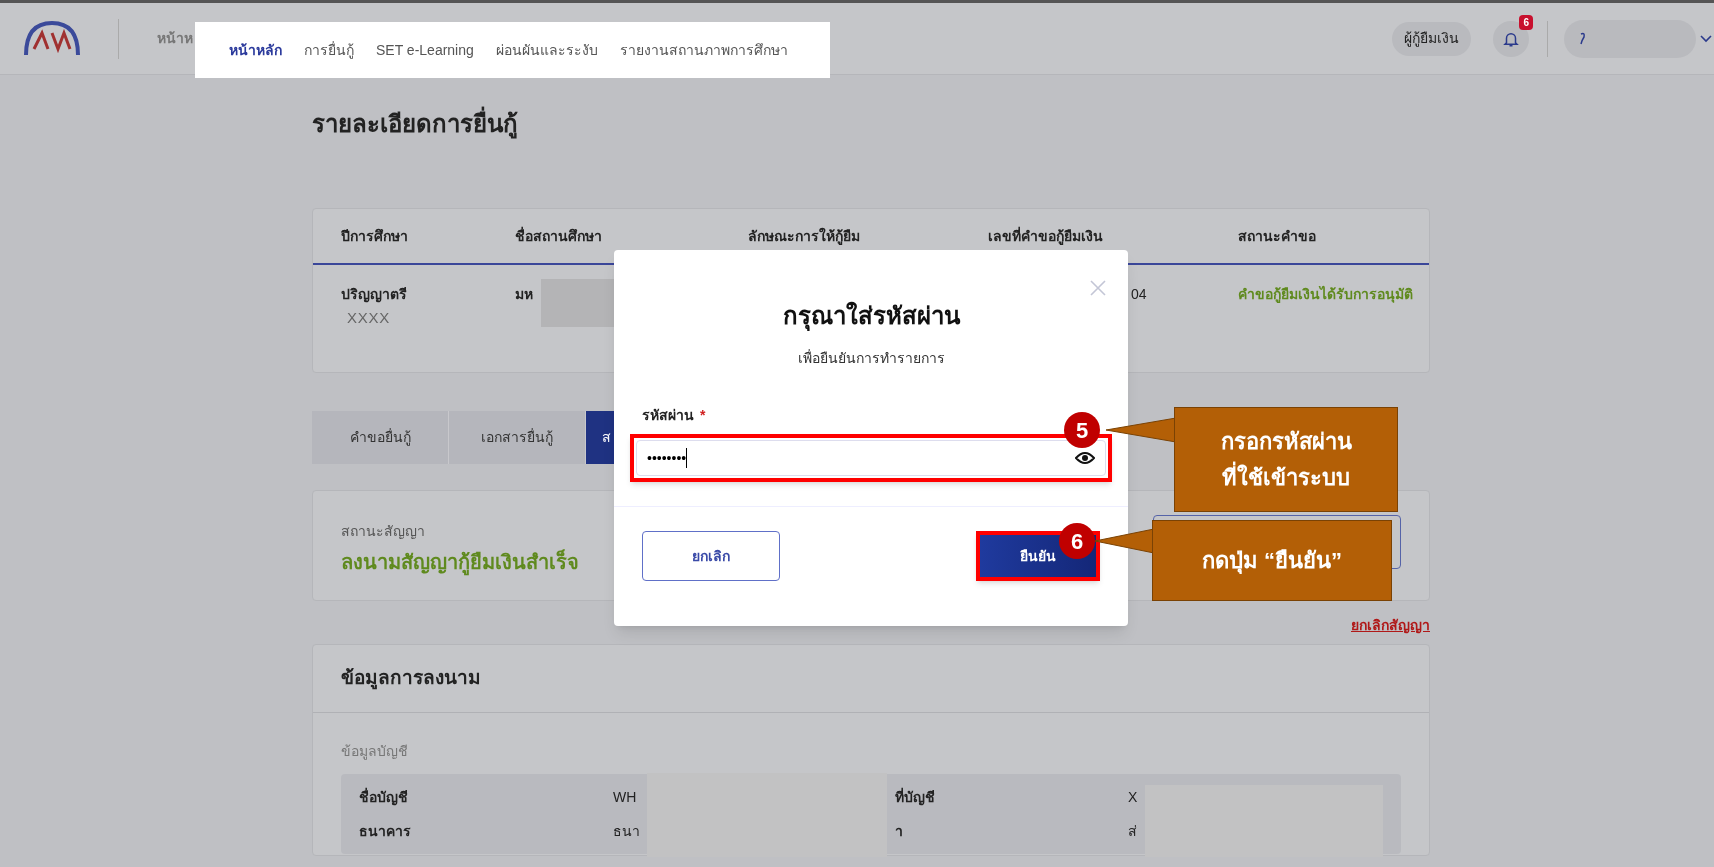 The image size is (1714, 867). I want to click on field-label: ธนาคาร, so click(385, 830).